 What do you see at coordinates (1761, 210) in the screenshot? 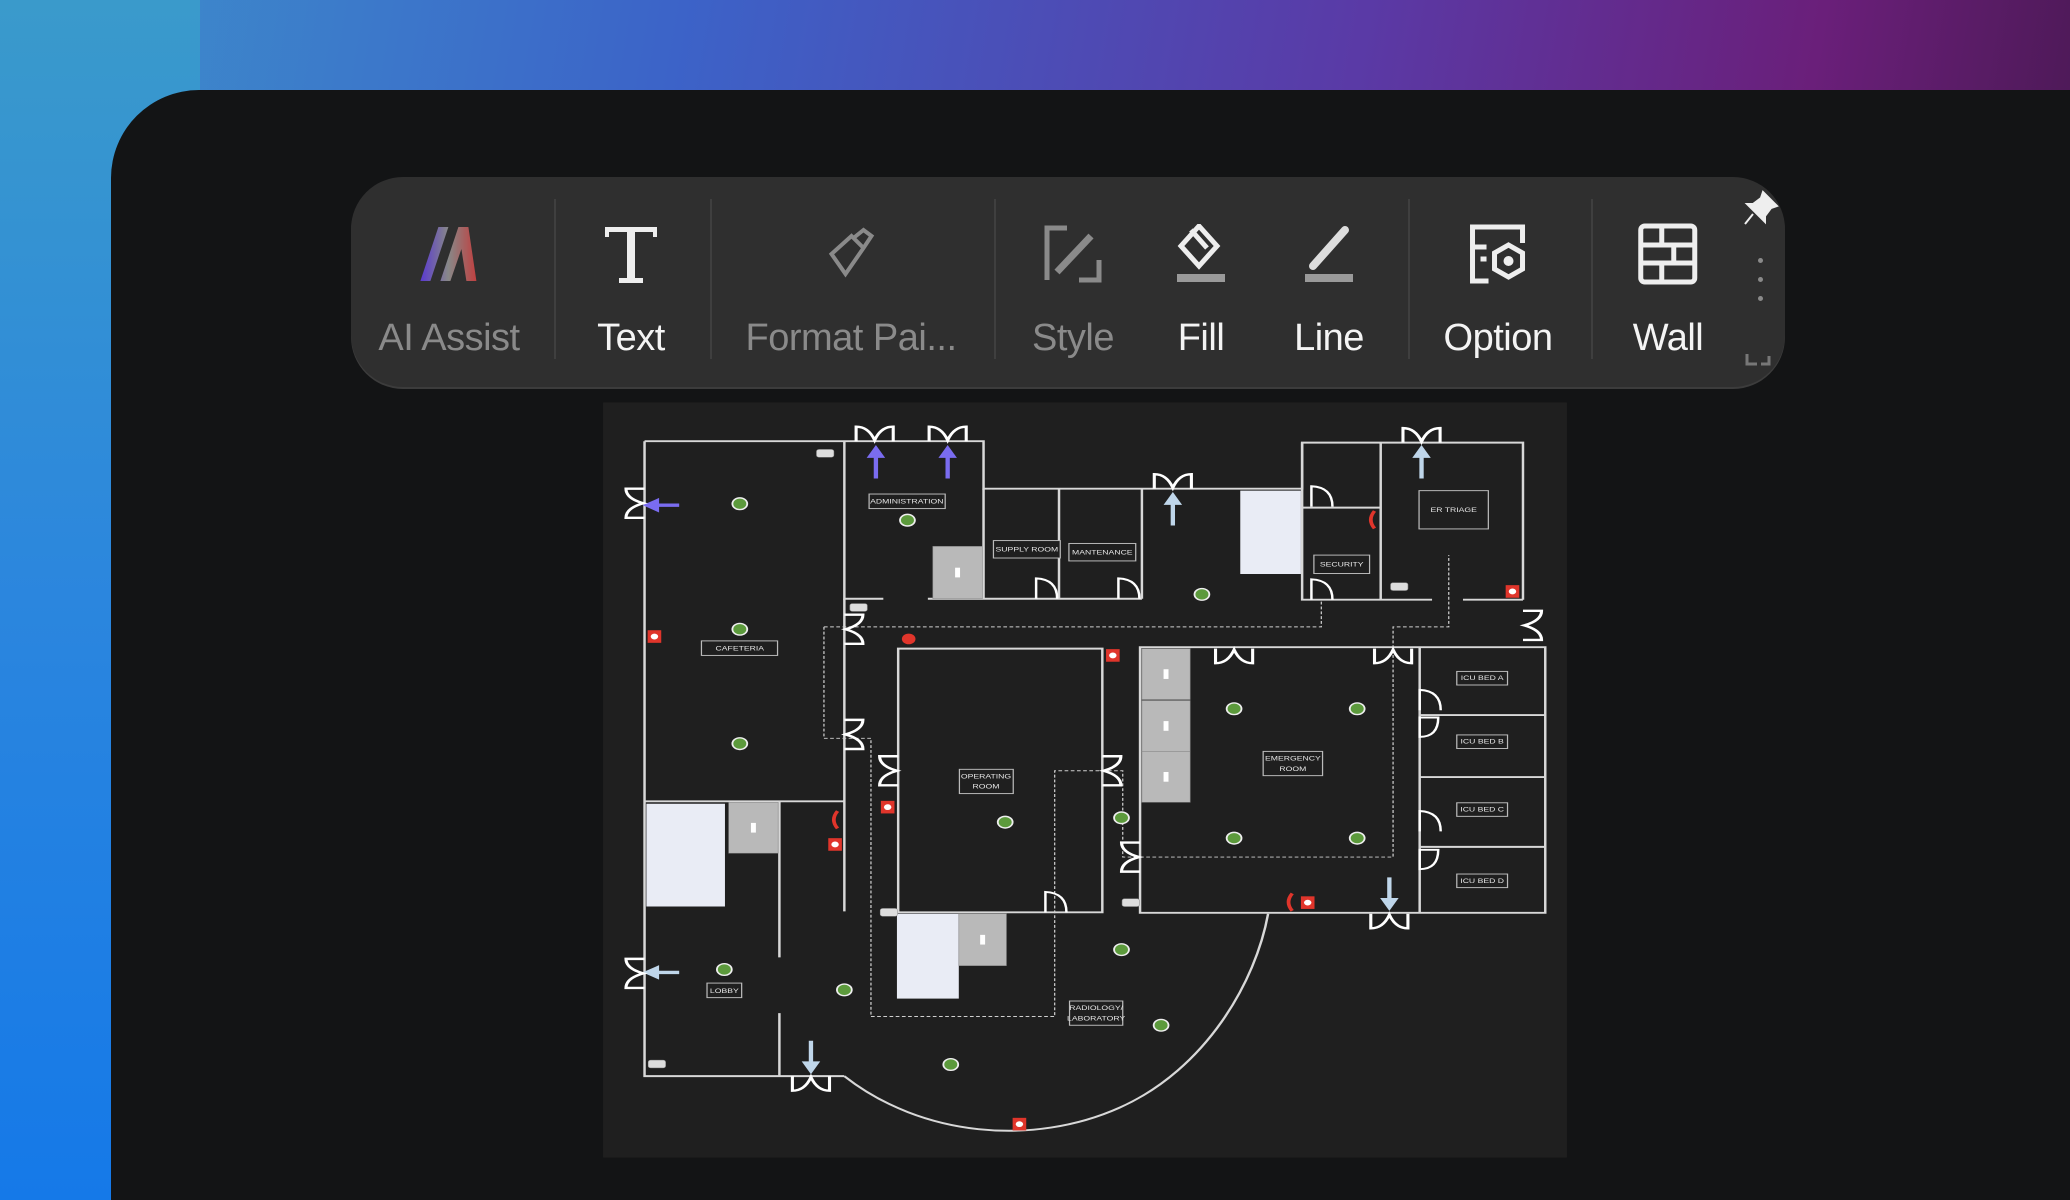
I see `pin-icon` at bounding box center [1761, 210].